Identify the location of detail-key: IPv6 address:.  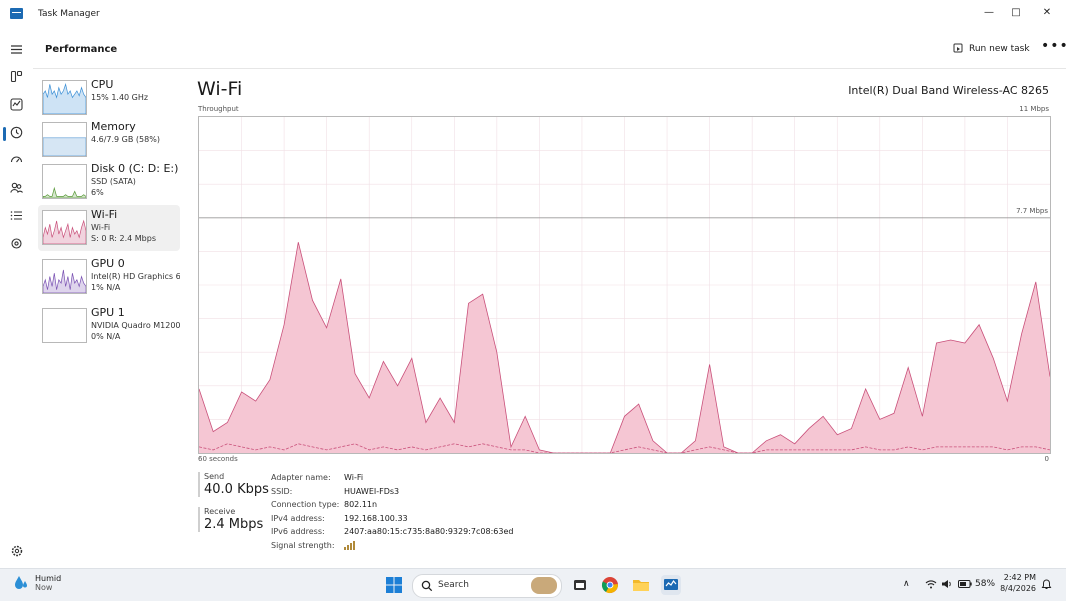
(298, 532).